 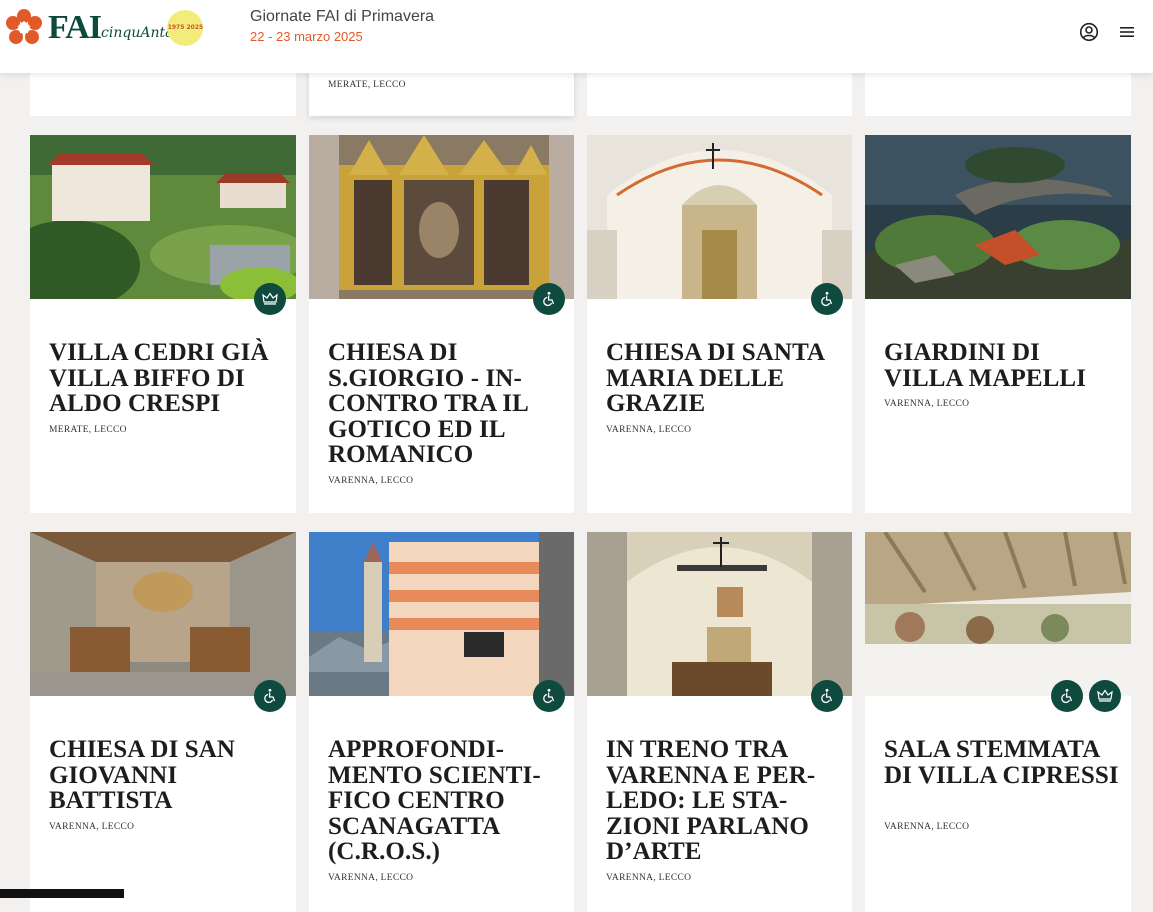 What do you see at coordinates (62, 893) in the screenshot?
I see `bottom-overlay-bar` at bounding box center [62, 893].